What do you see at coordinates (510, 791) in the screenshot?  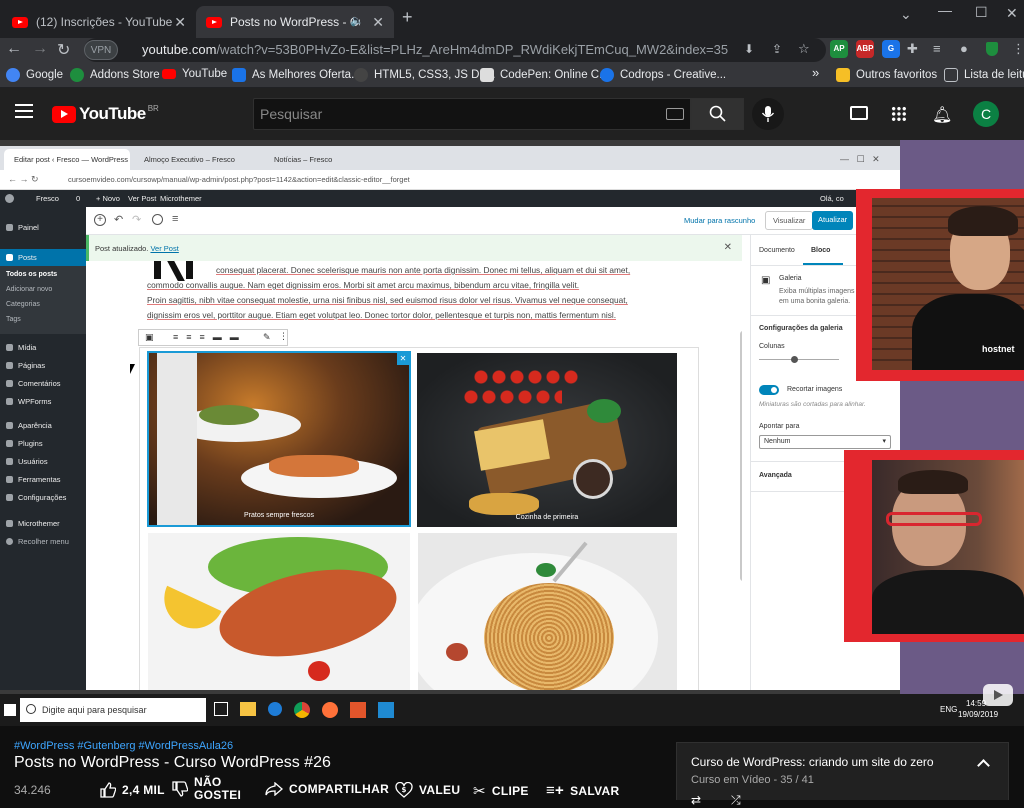 I see `clip-label: CLIPE` at bounding box center [510, 791].